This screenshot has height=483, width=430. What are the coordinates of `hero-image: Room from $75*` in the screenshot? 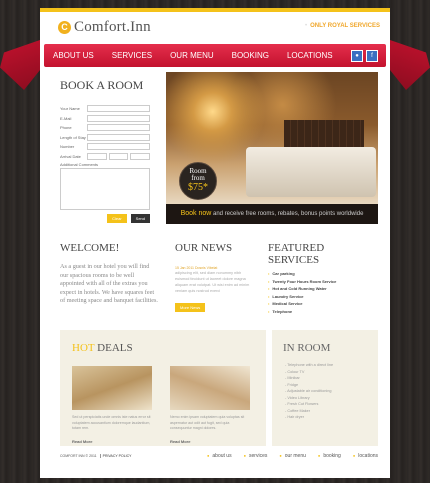 It's located at (272, 138).